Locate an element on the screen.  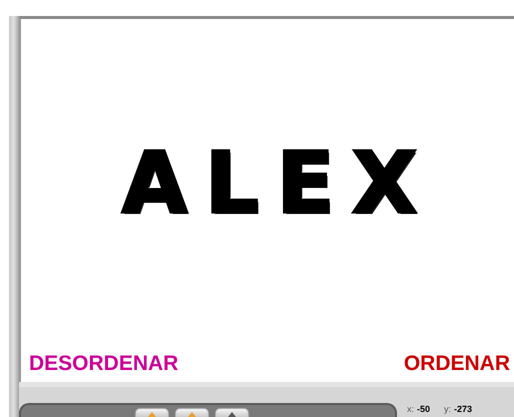
letter-sprite: A is located at coordinates (155, 182).